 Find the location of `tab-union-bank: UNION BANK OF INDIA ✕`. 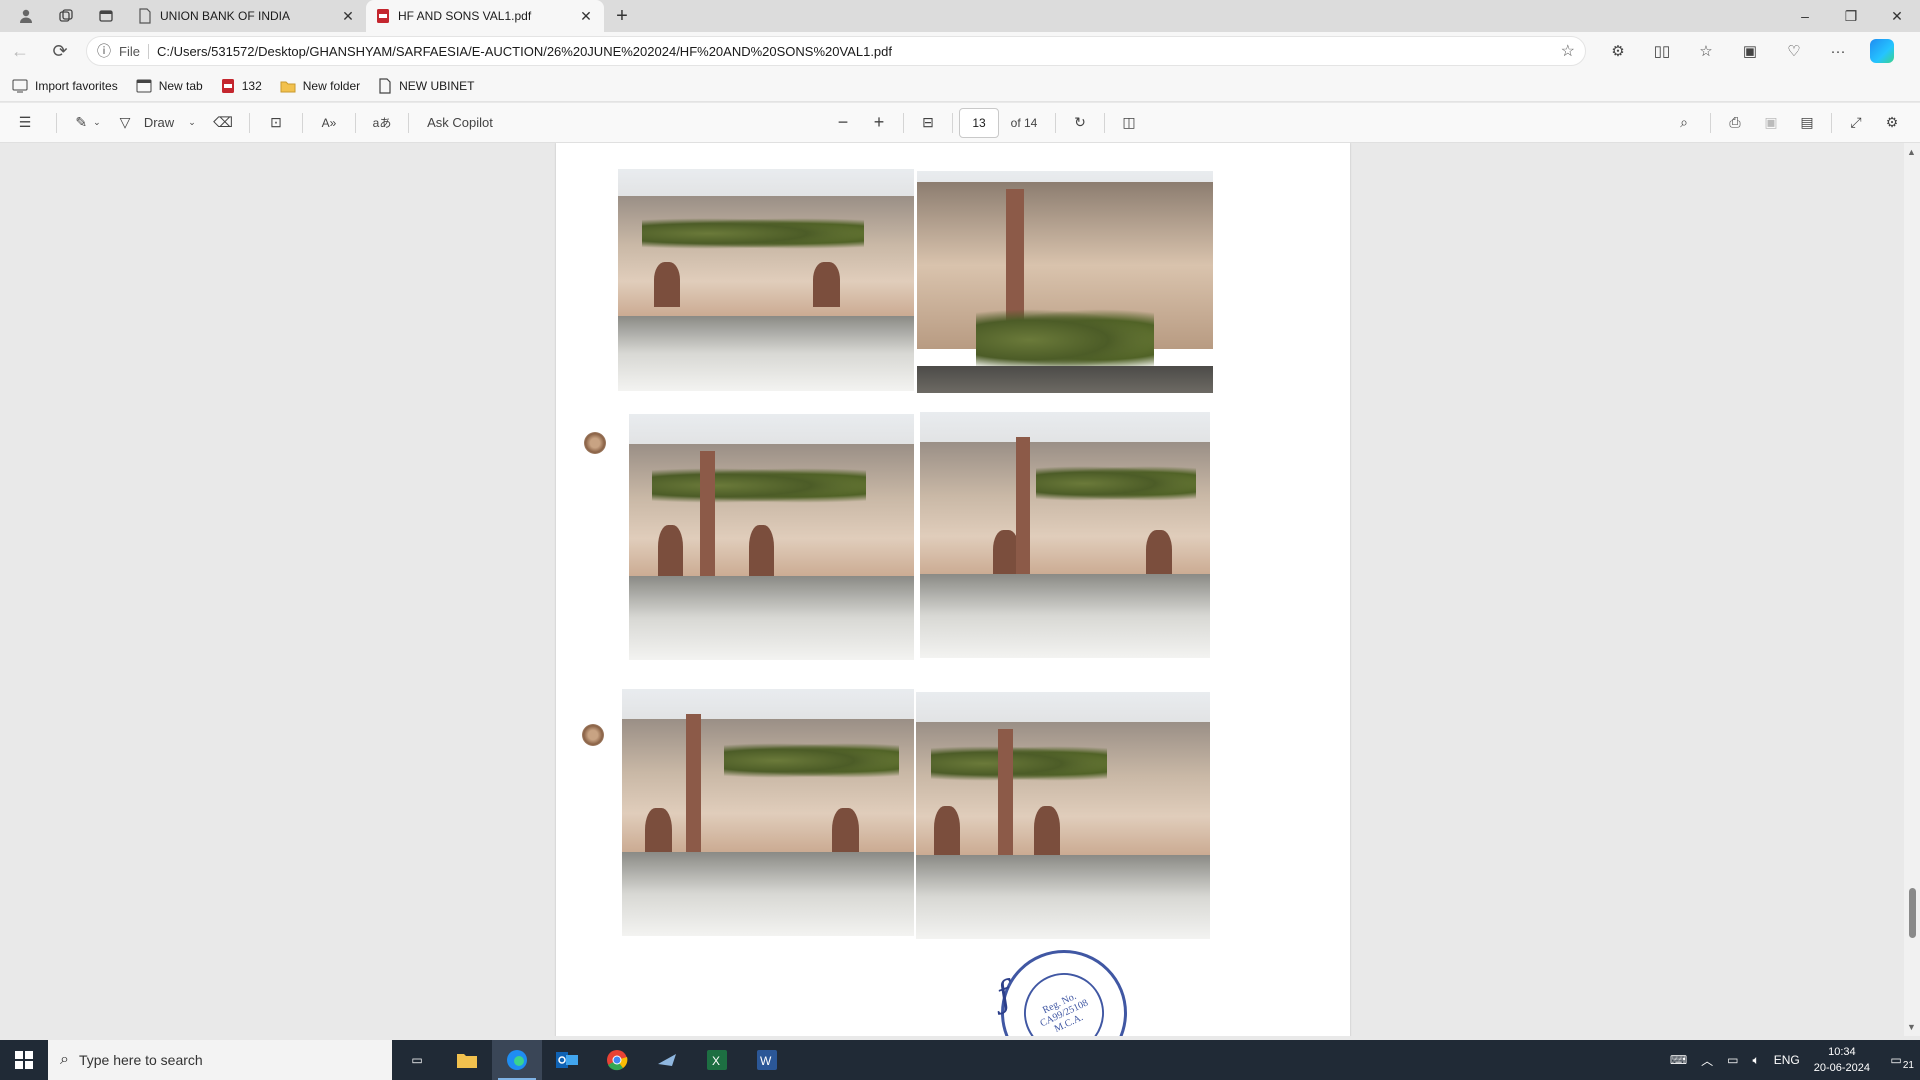

tab-union-bank: UNION BANK OF INDIA ✕ is located at coordinates (247, 16).